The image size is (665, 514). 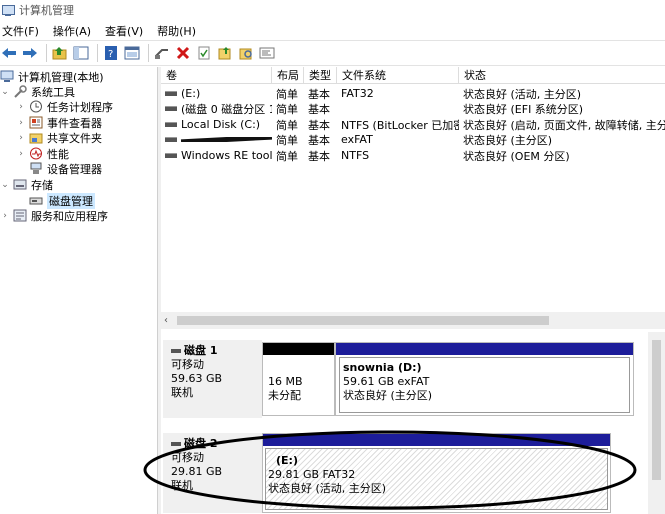 What do you see at coordinates (484, 385) in the screenshot?
I see `partition-d-content: snownia (D:) 59.61 GB exFAT 状态良好 (主分区)` at bounding box center [484, 385].